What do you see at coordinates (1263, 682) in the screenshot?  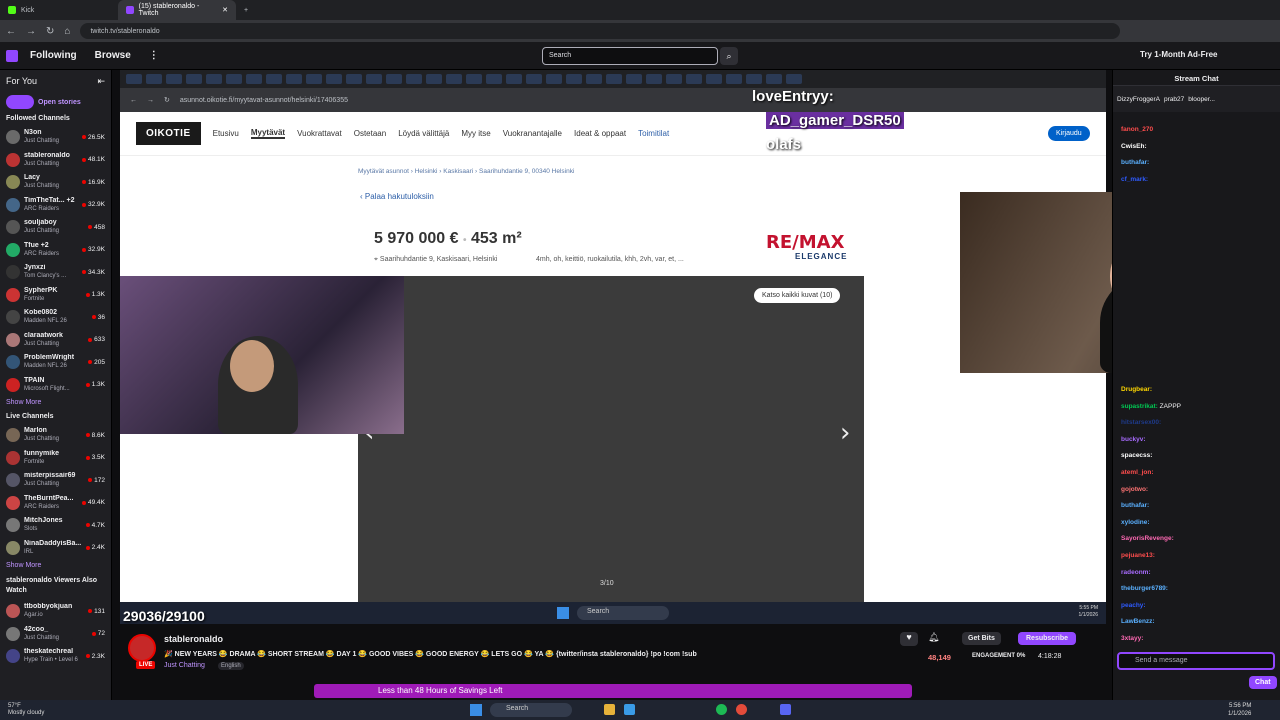 I see `chat-send-button: Chat` at bounding box center [1263, 682].